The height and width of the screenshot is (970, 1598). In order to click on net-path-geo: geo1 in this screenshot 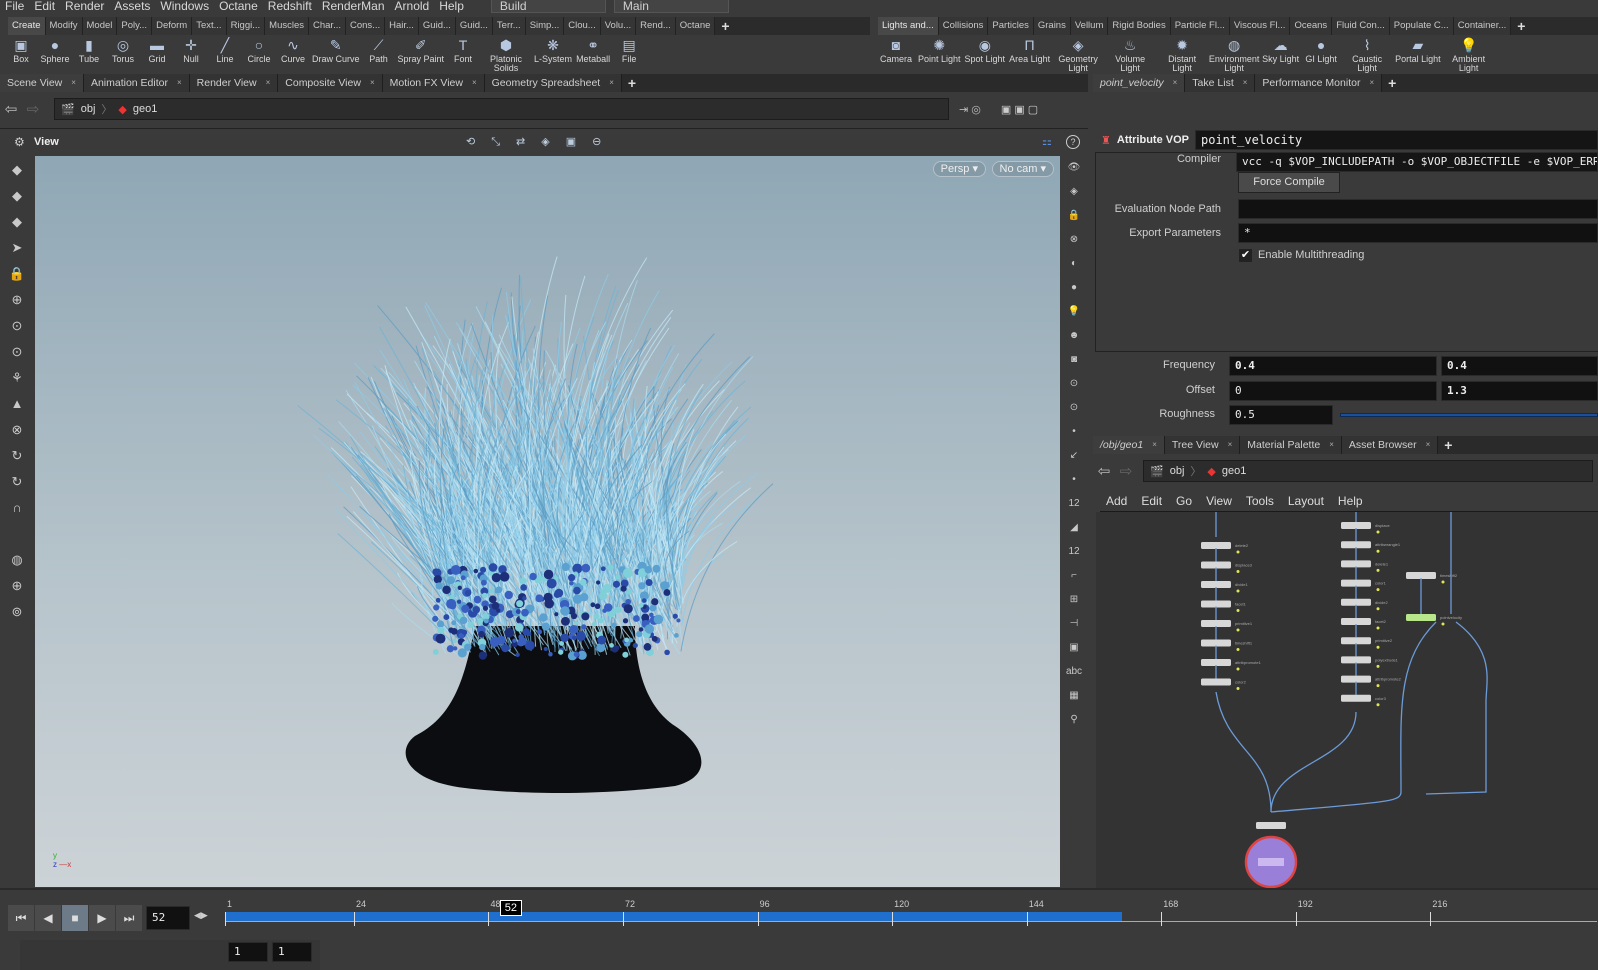, I will do `click(1234, 471)`.